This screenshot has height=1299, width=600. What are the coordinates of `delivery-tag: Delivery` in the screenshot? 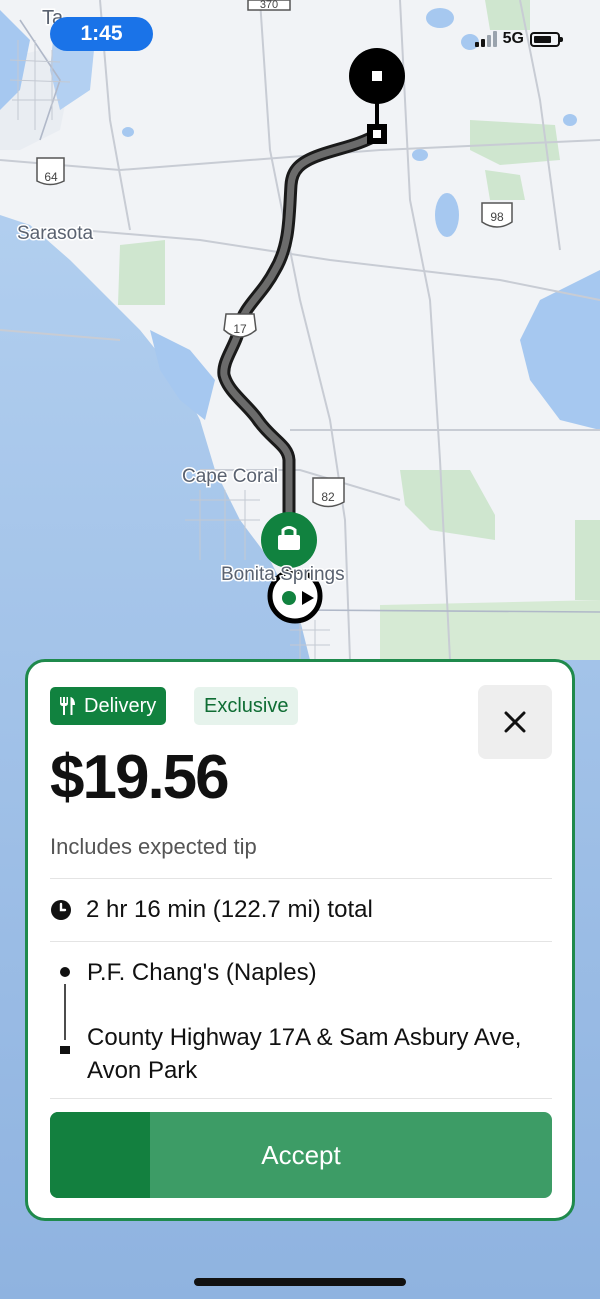 It's located at (108, 706).